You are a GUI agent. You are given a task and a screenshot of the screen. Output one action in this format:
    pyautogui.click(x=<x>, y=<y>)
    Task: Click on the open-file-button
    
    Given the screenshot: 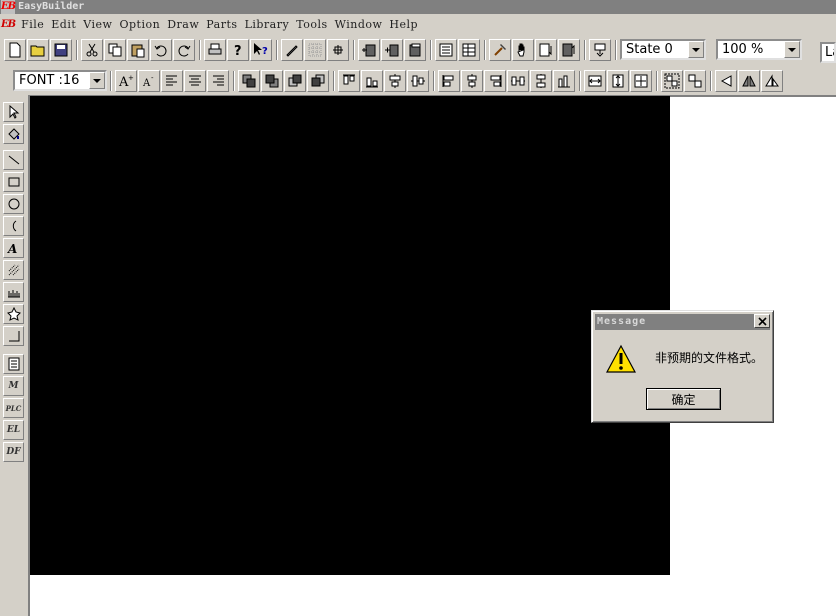 What is the action you would take?
    pyautogui.click(x=38, y=49)
    